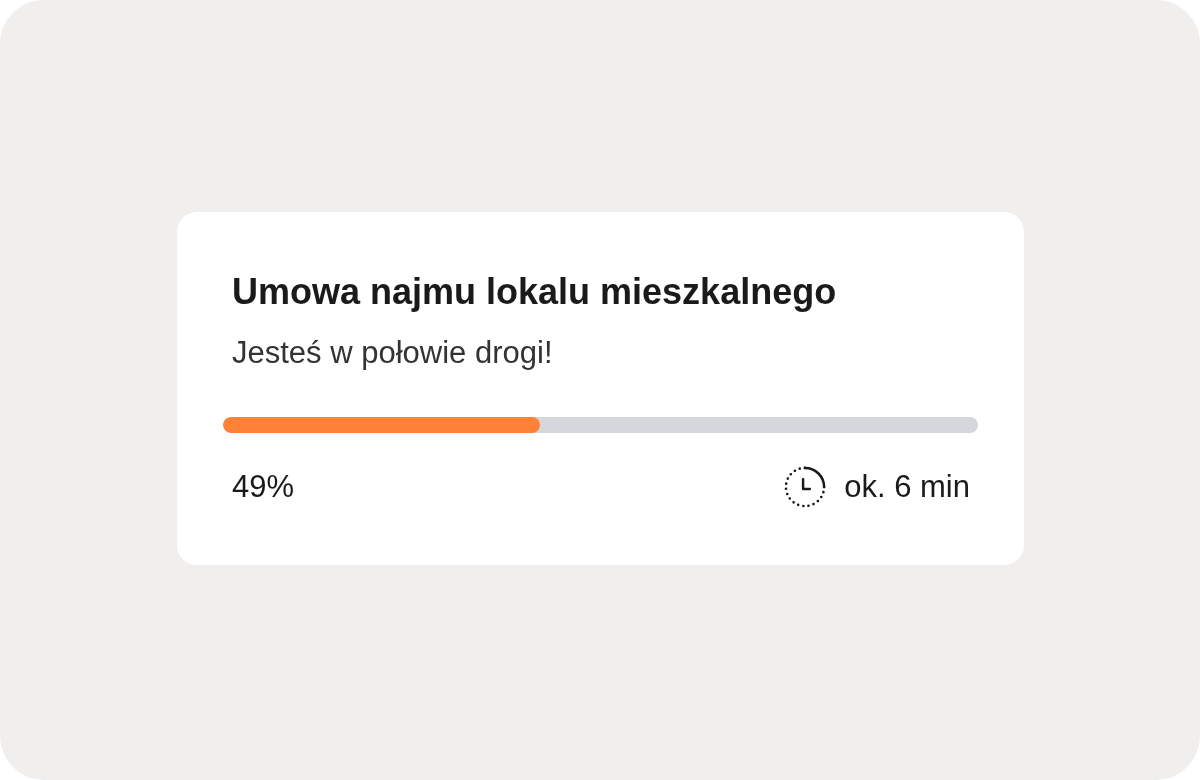 The width and height of the screenshot is (1200, 780). Describe the element at coordinates (392, 353) in the screenshot. I see `card-subtitle: Jesteś w połowie drogi!` at that location.